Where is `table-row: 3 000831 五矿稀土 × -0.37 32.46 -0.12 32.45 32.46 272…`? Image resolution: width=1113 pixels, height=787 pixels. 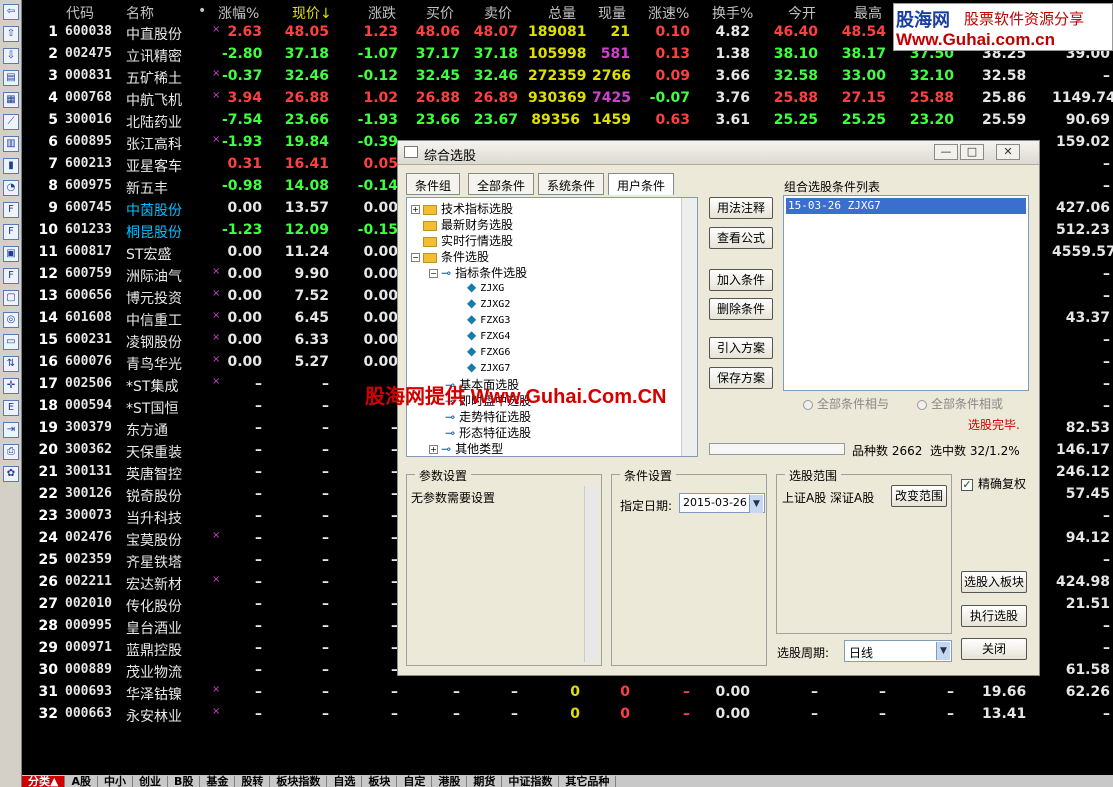
table-row: 3 000831 五矿稀土 × -0.37 32.46 -0.12 32.45 32.46 272… is located at coordinates (567, 77).